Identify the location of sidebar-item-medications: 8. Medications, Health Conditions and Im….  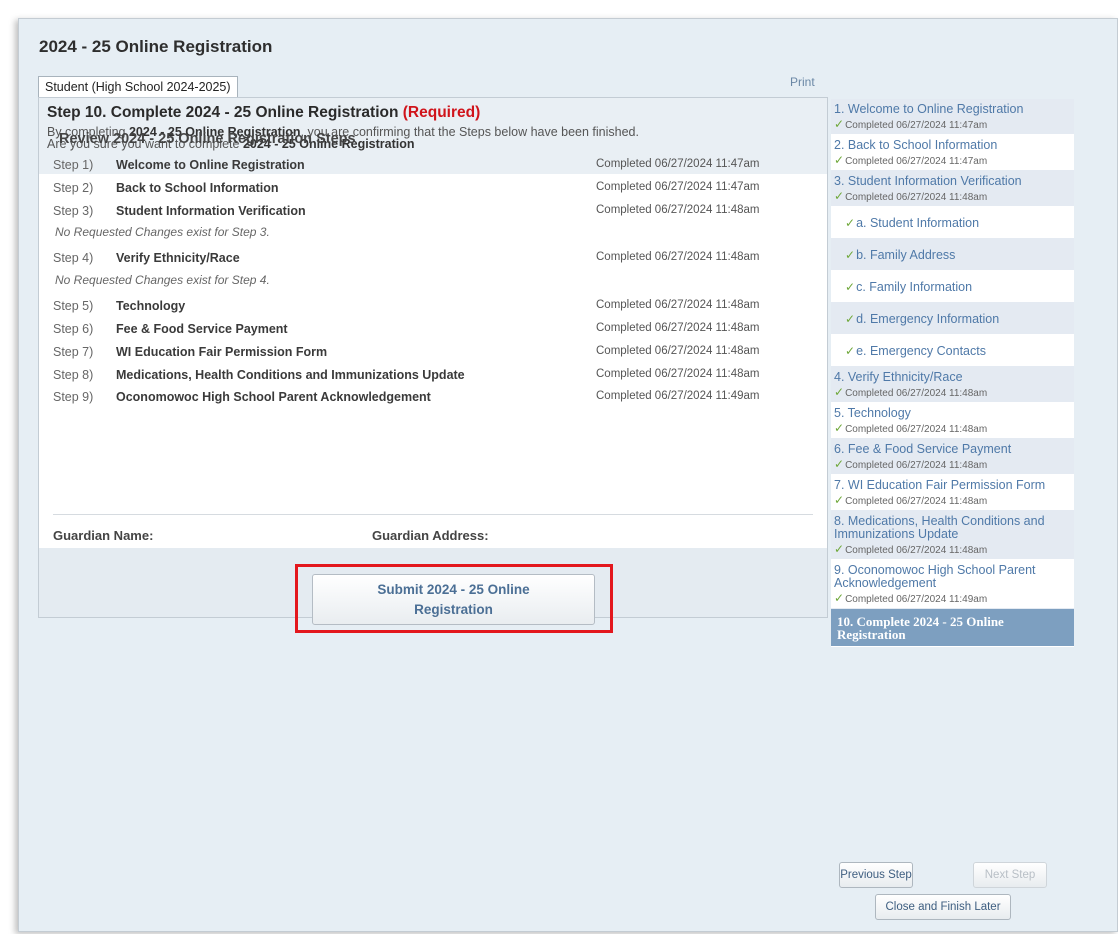
(952, 535).